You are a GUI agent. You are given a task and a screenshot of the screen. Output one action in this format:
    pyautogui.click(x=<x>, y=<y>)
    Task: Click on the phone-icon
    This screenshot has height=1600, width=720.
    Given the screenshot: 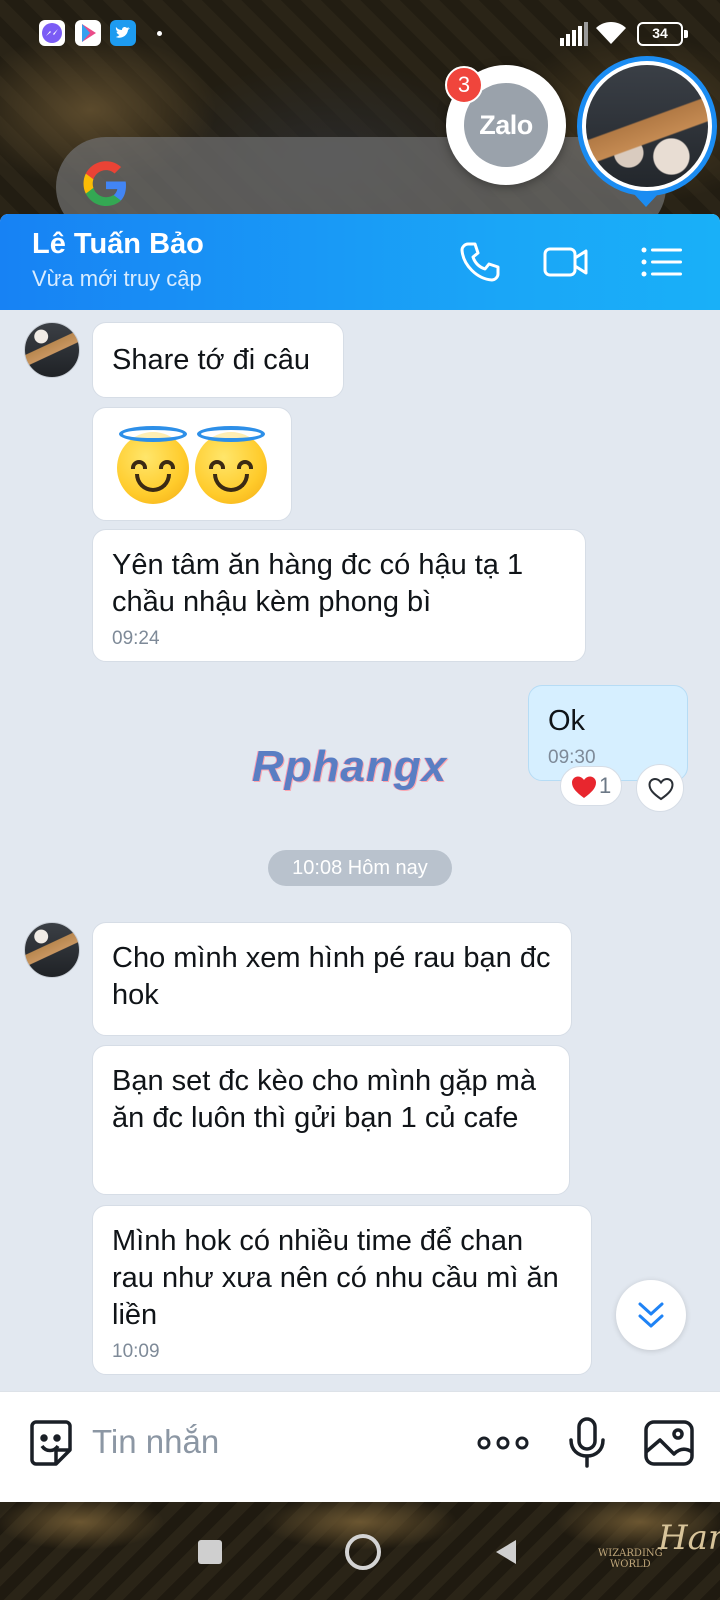 What is the action you would take?
    pyautogui.click(x=480, y=262)
    